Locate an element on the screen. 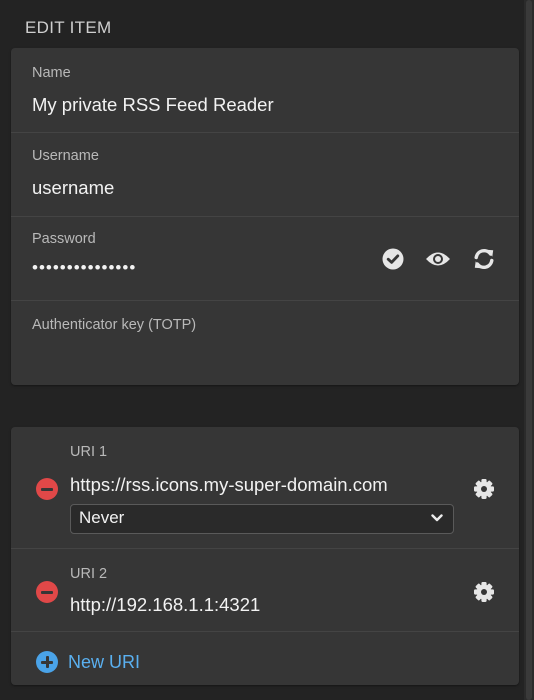 The image size is (534, 700). username-field: Username username is located at coordinates (265, 175).